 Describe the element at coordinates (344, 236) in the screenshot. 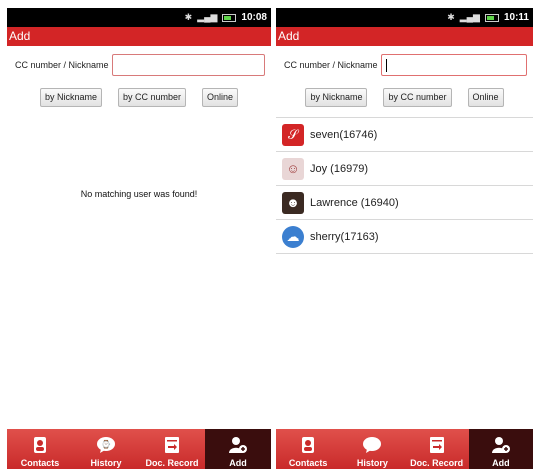

I see `user-name: sherry(17163)` at that location.